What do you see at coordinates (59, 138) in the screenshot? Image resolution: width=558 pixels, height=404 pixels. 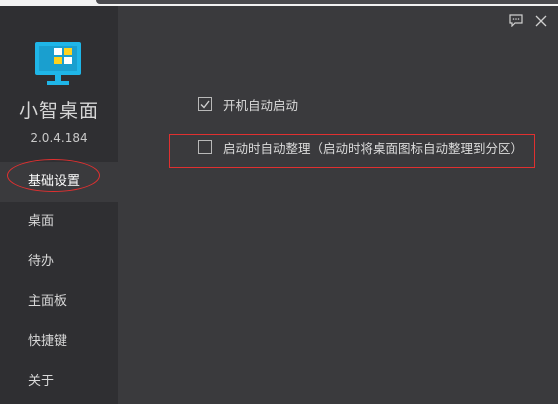 I see `app-version: 2.0.4.184` at bounding box center [59, 138].